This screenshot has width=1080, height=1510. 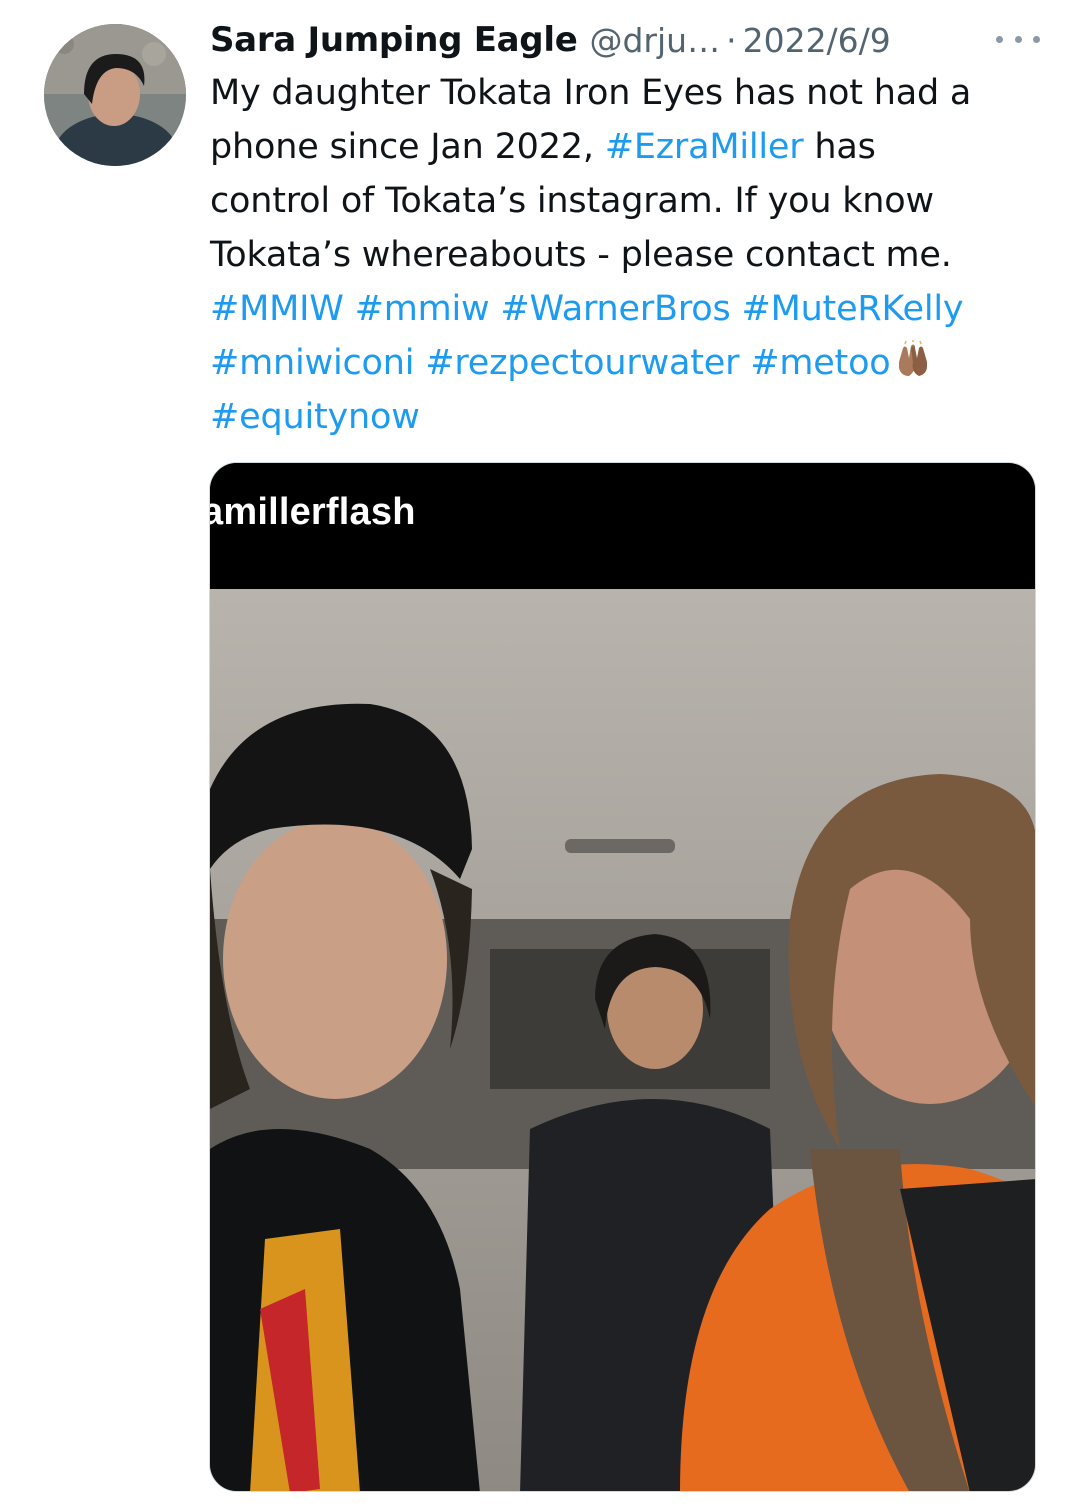 I want to click on more-horizontal-icon, so click(x=1018, y=39).